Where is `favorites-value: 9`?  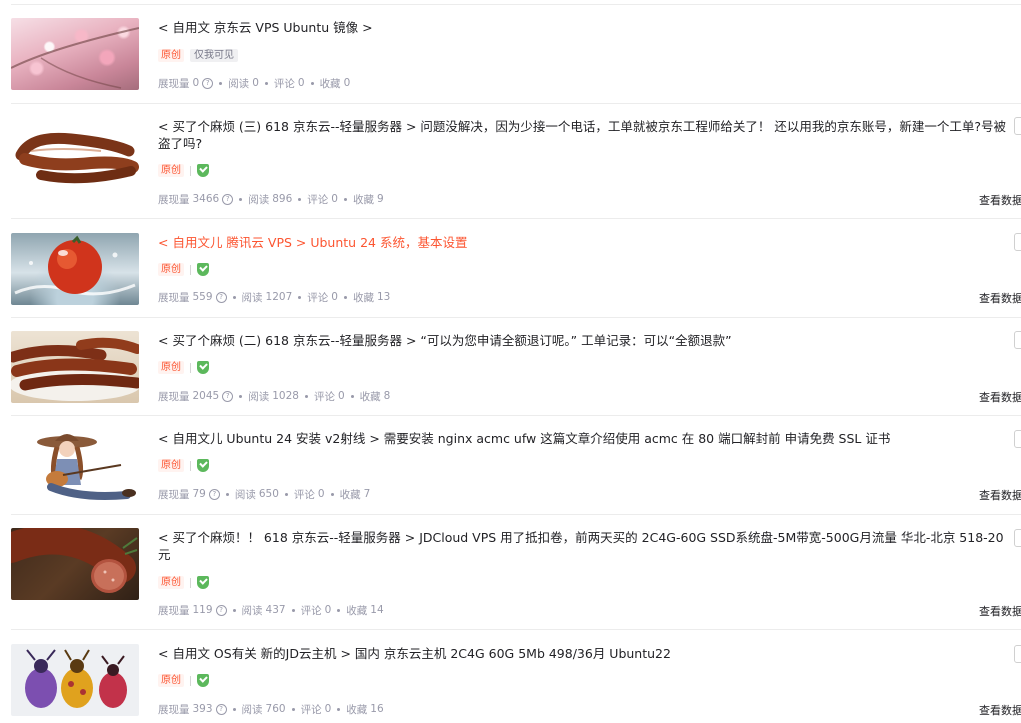 favorites-value: 9 is located at coordinates (380, 199).